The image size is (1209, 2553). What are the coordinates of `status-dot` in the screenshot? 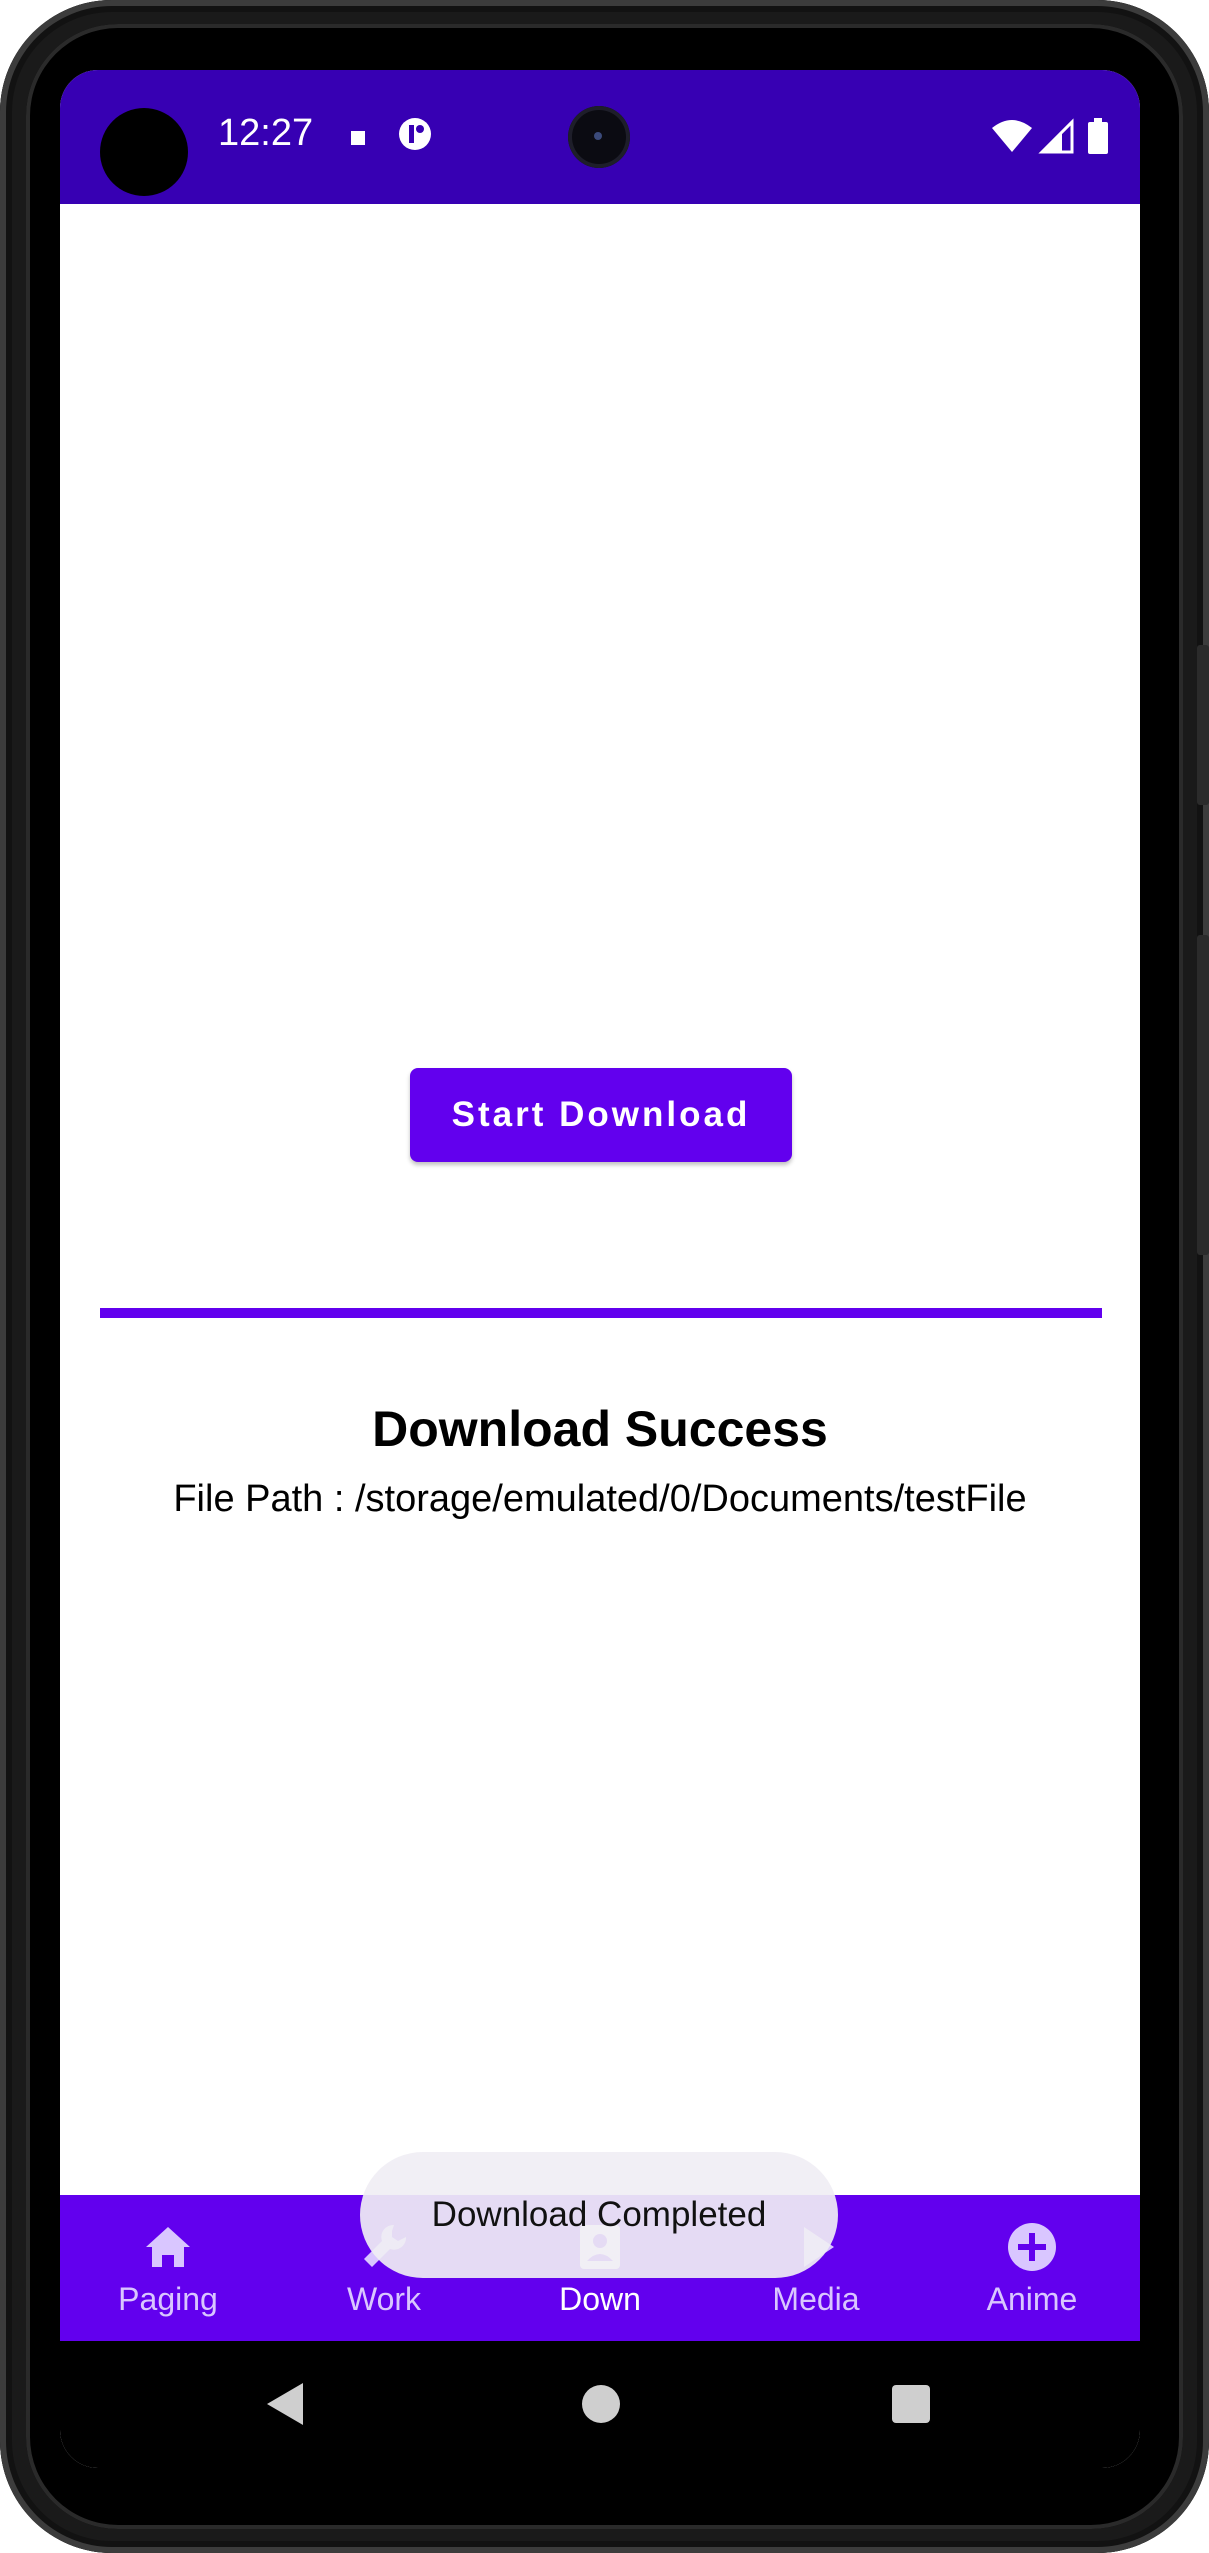 It's located at (144, 152).